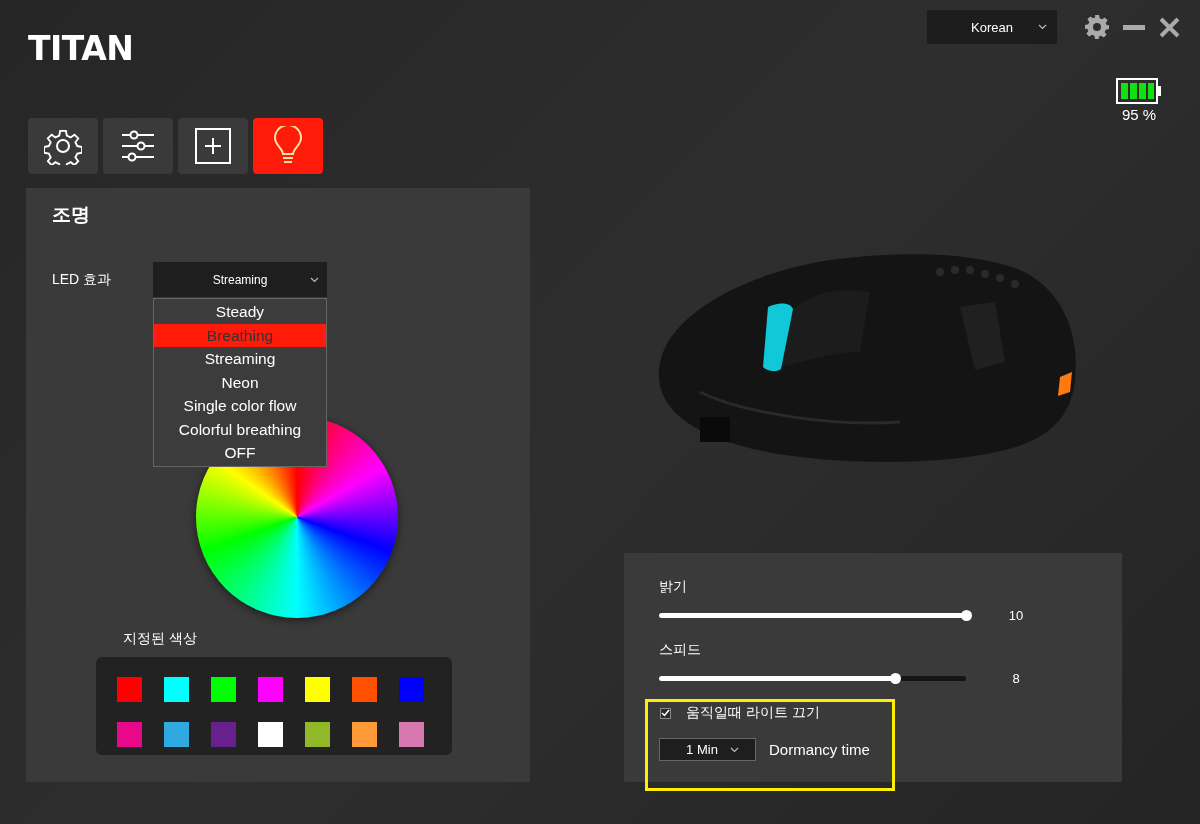  I want to click on dormancy-label: Dormancy time, so click(819, 749).